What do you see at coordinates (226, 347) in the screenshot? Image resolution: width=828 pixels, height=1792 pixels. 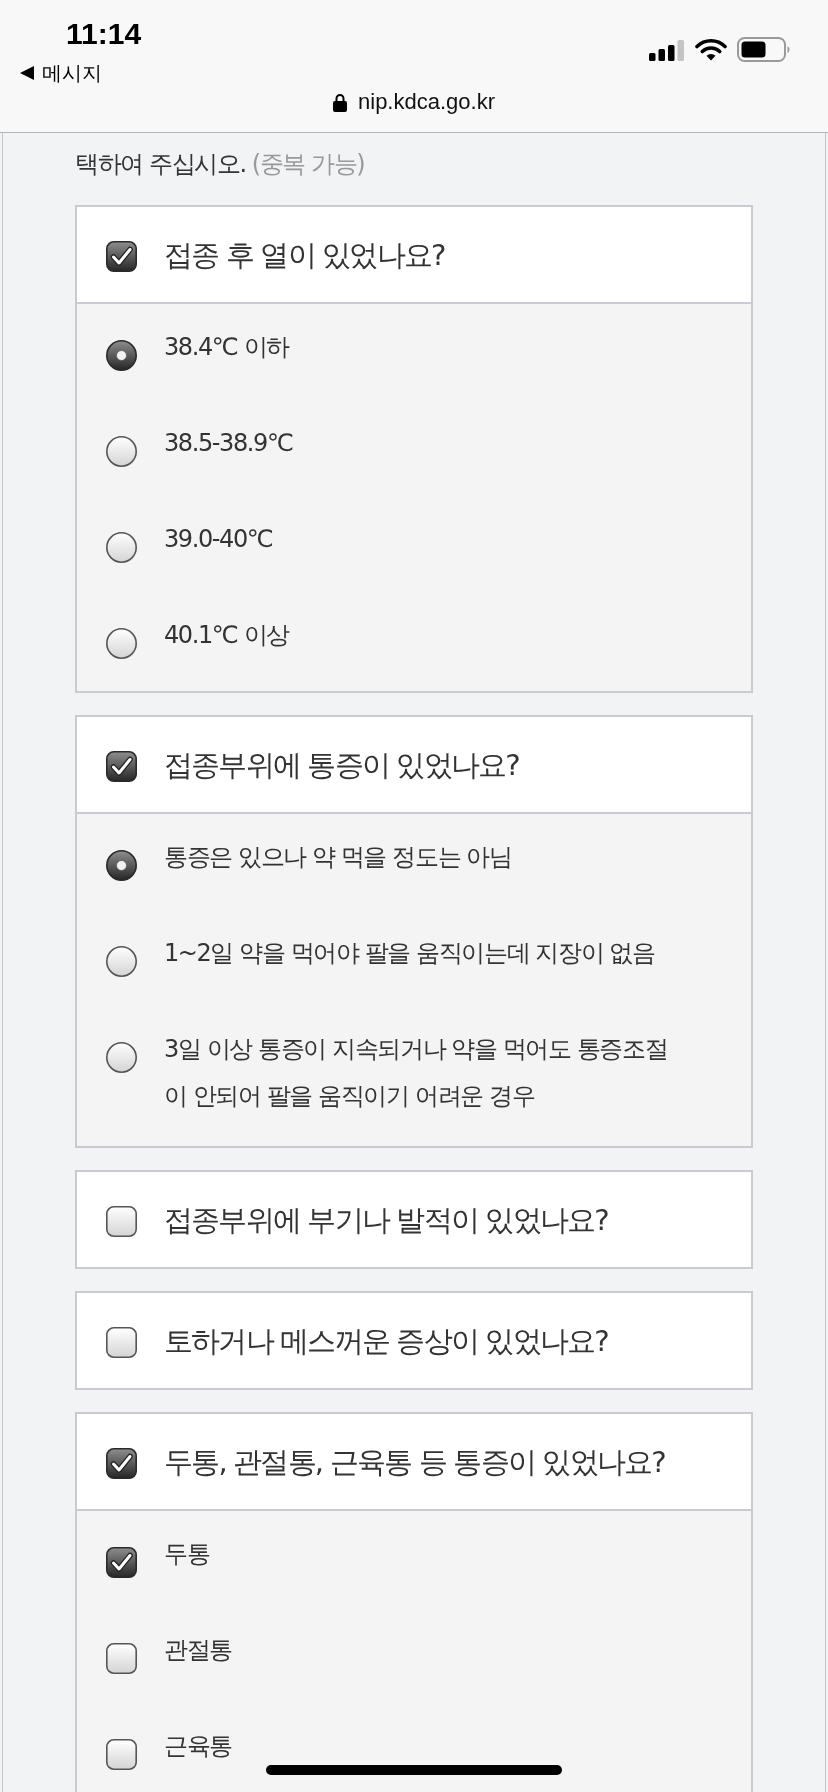 I see `option-label: 38.4℃ 이하` at bounding box center [226, 347].